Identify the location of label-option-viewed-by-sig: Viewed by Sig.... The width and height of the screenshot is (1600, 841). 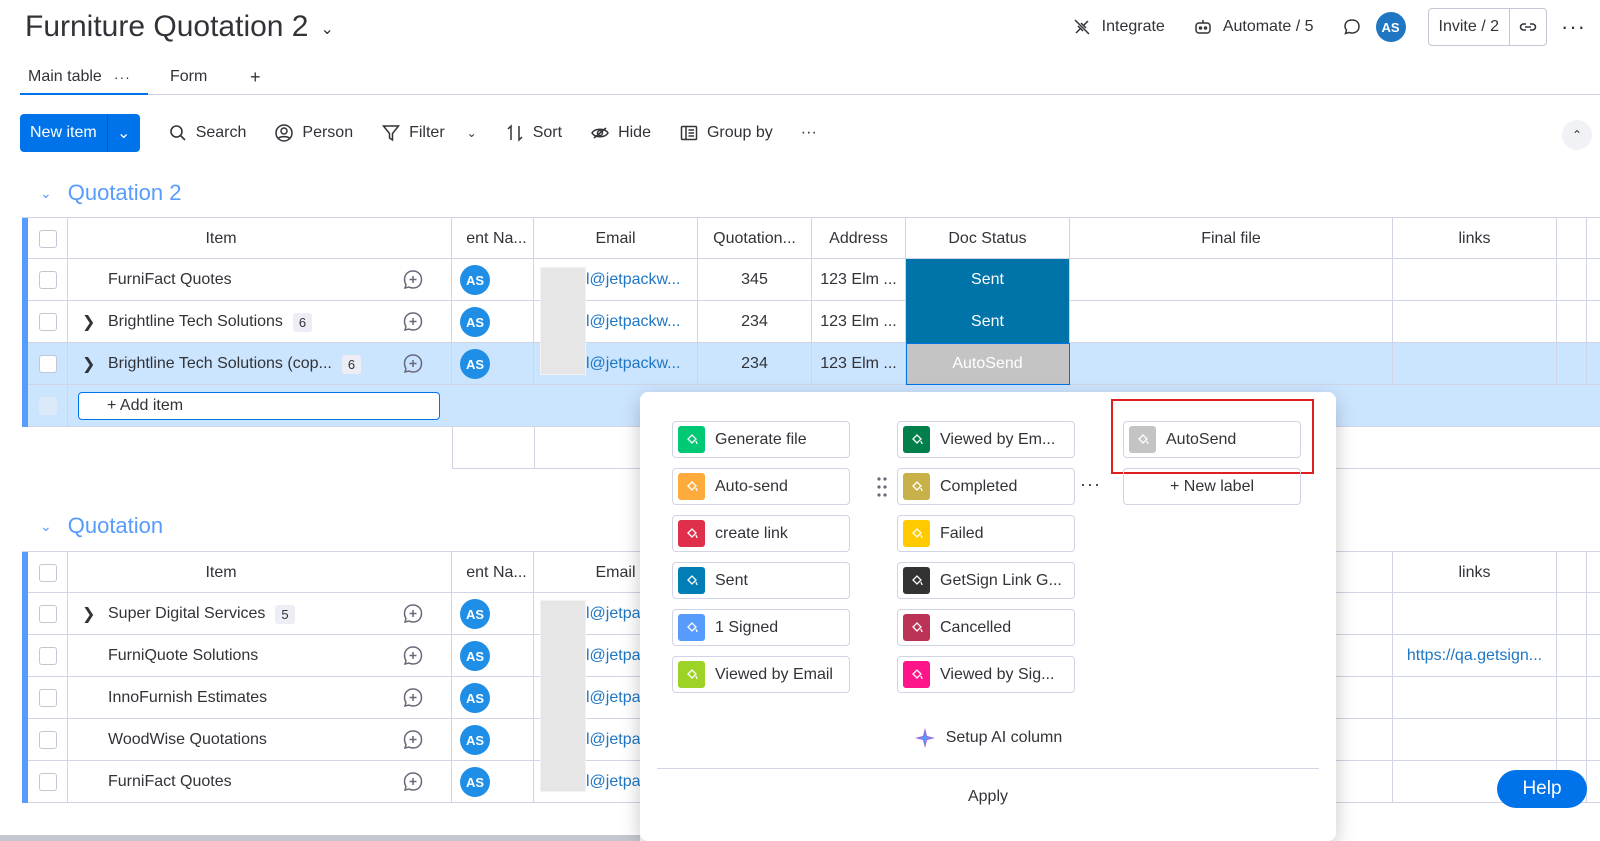
(986, 674).